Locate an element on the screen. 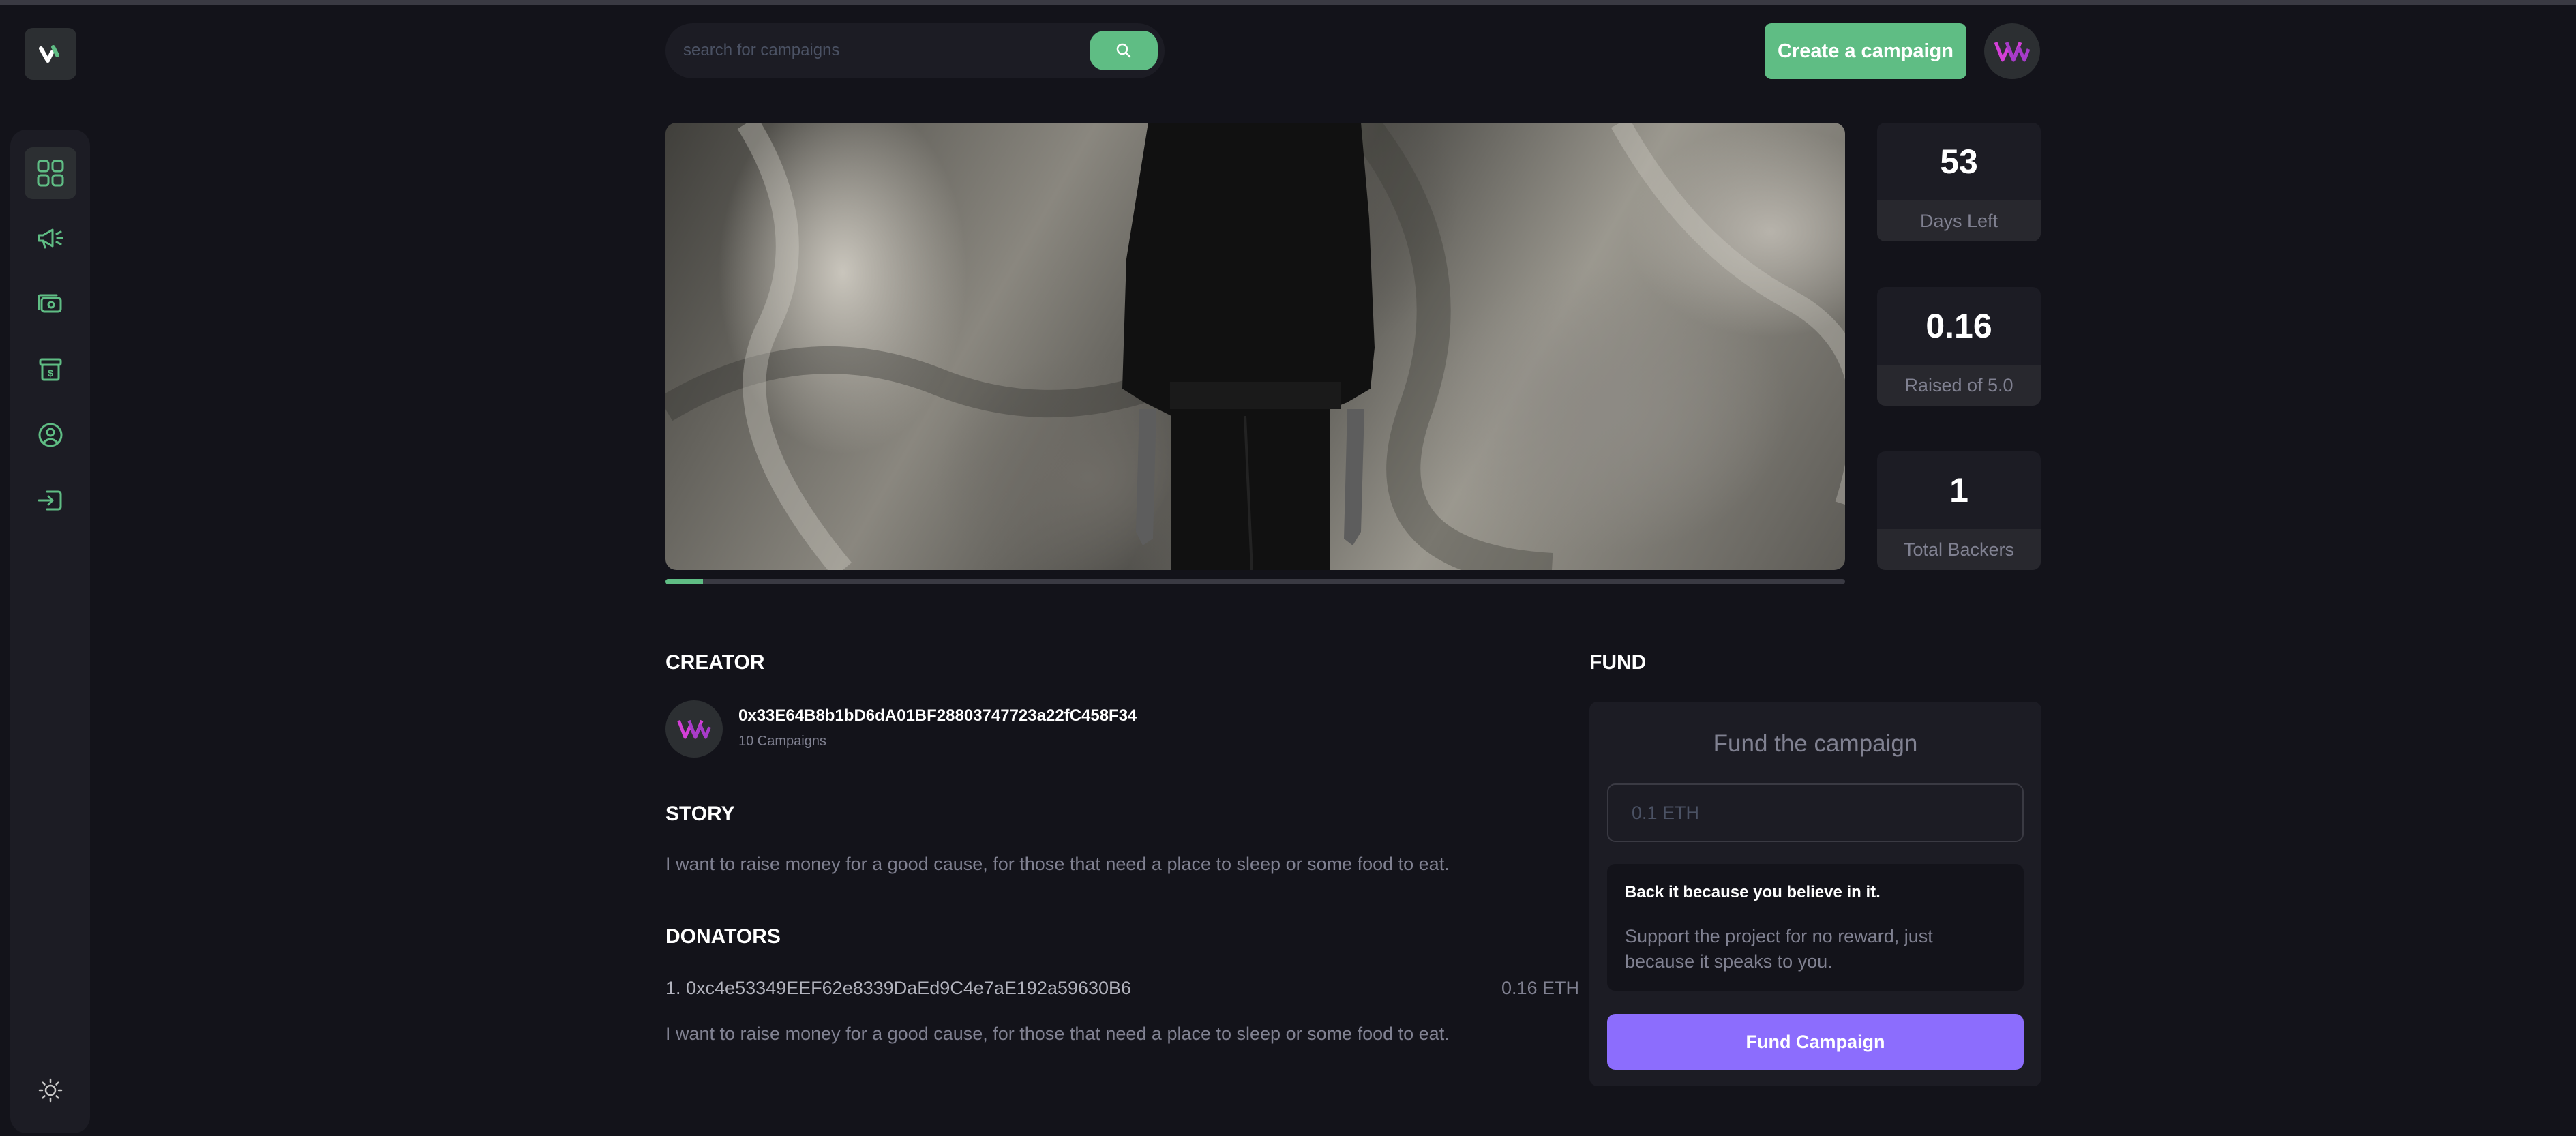 This screenshot has width=2576, height=1136. stat-label: Total Backers is located at coordinates (1959, 550).